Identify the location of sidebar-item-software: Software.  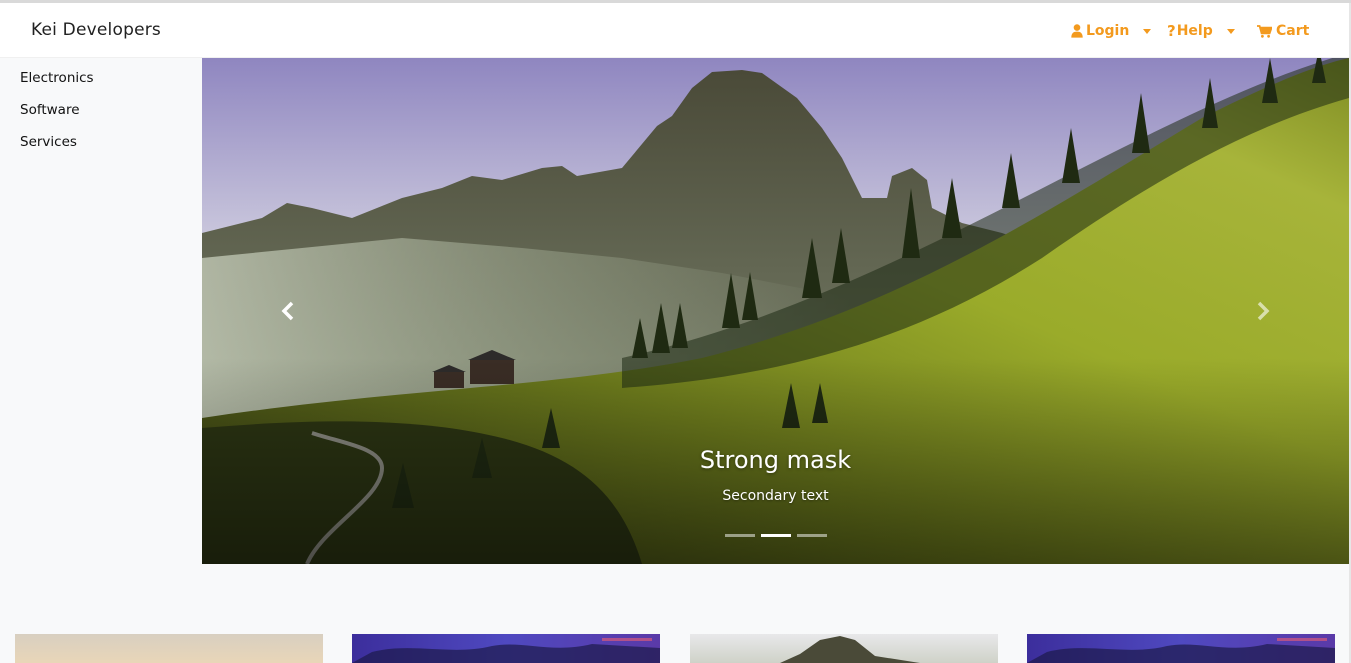
(50, 110).